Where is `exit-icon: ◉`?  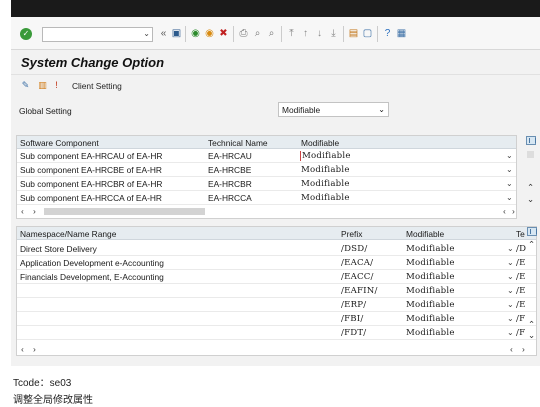
exit-icon: ◉ is located at coordinates (209, 33).